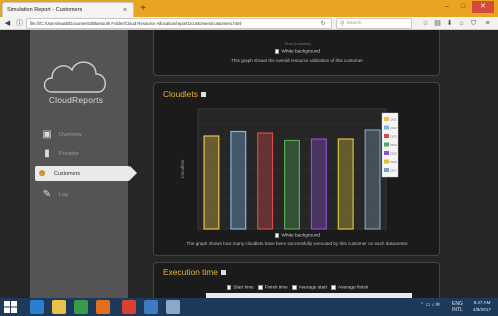 The image size is (498, 316). What do you see at coordinates (129, 307) in the screenshot?
I see `chrome-icon` at bounding box center [129, 307].